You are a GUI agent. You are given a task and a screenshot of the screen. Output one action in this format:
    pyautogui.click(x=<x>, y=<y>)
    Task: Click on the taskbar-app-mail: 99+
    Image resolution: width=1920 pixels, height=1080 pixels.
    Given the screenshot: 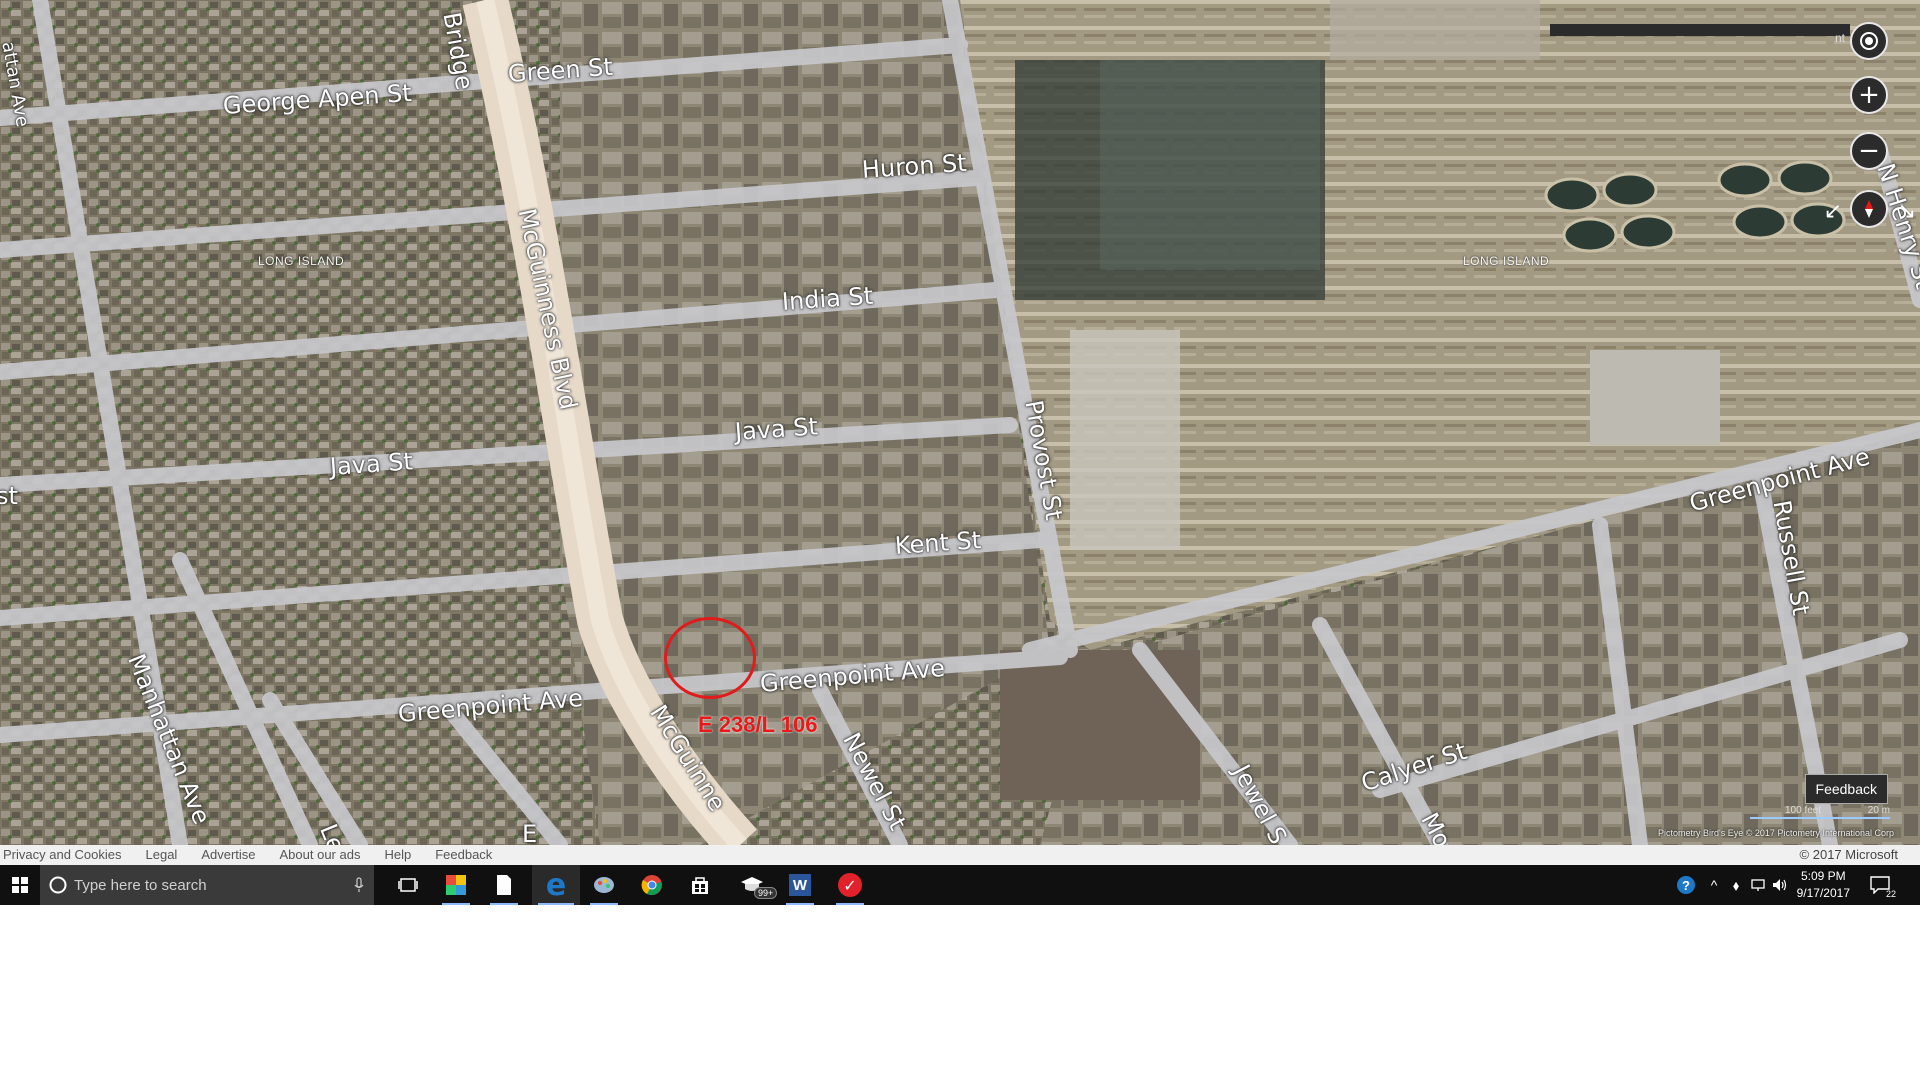 What is the action you would take?
    pyautogui.click(x=753, y=885)
    